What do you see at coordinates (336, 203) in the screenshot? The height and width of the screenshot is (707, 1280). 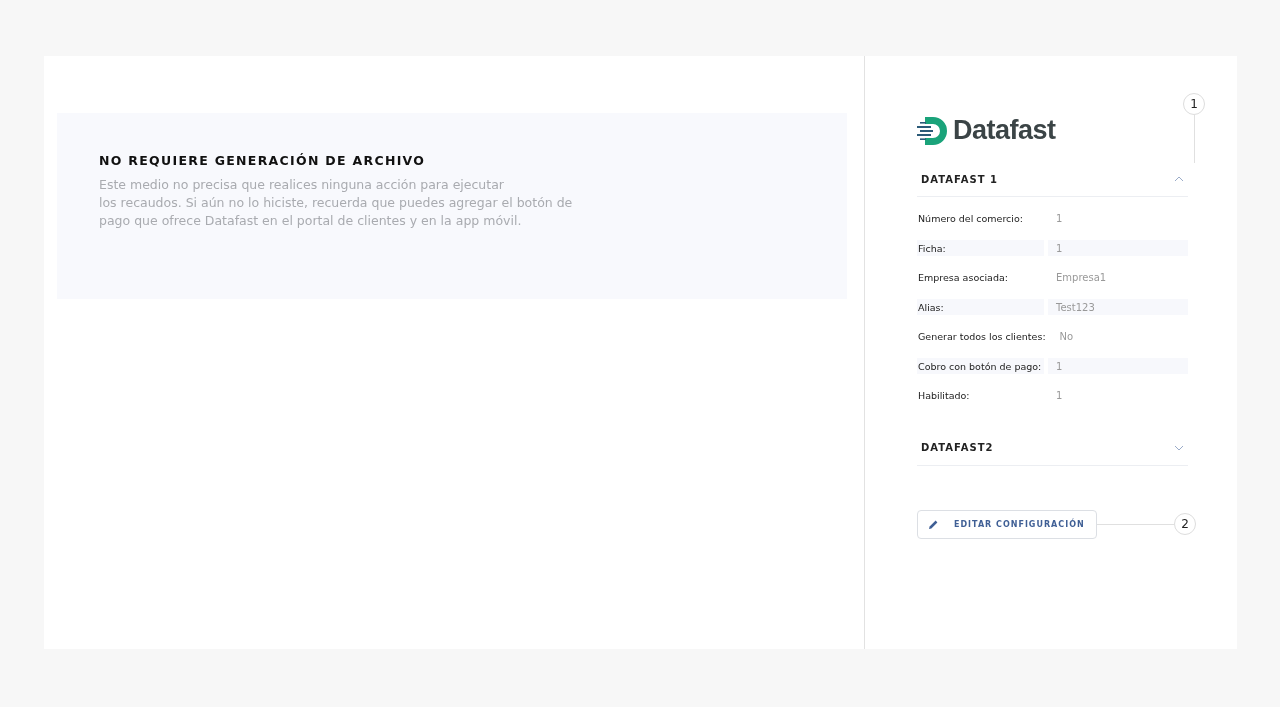 I see `notice-text: Este medio no precisa que realices ninguna acción para ejecutar los recaudos. Si aún no lo hiciste, recuerda que puedes agregar el botón de pago que ofrece Datafast en el portal de clientes y en la app móvil.` at bounding box center [336, 203].